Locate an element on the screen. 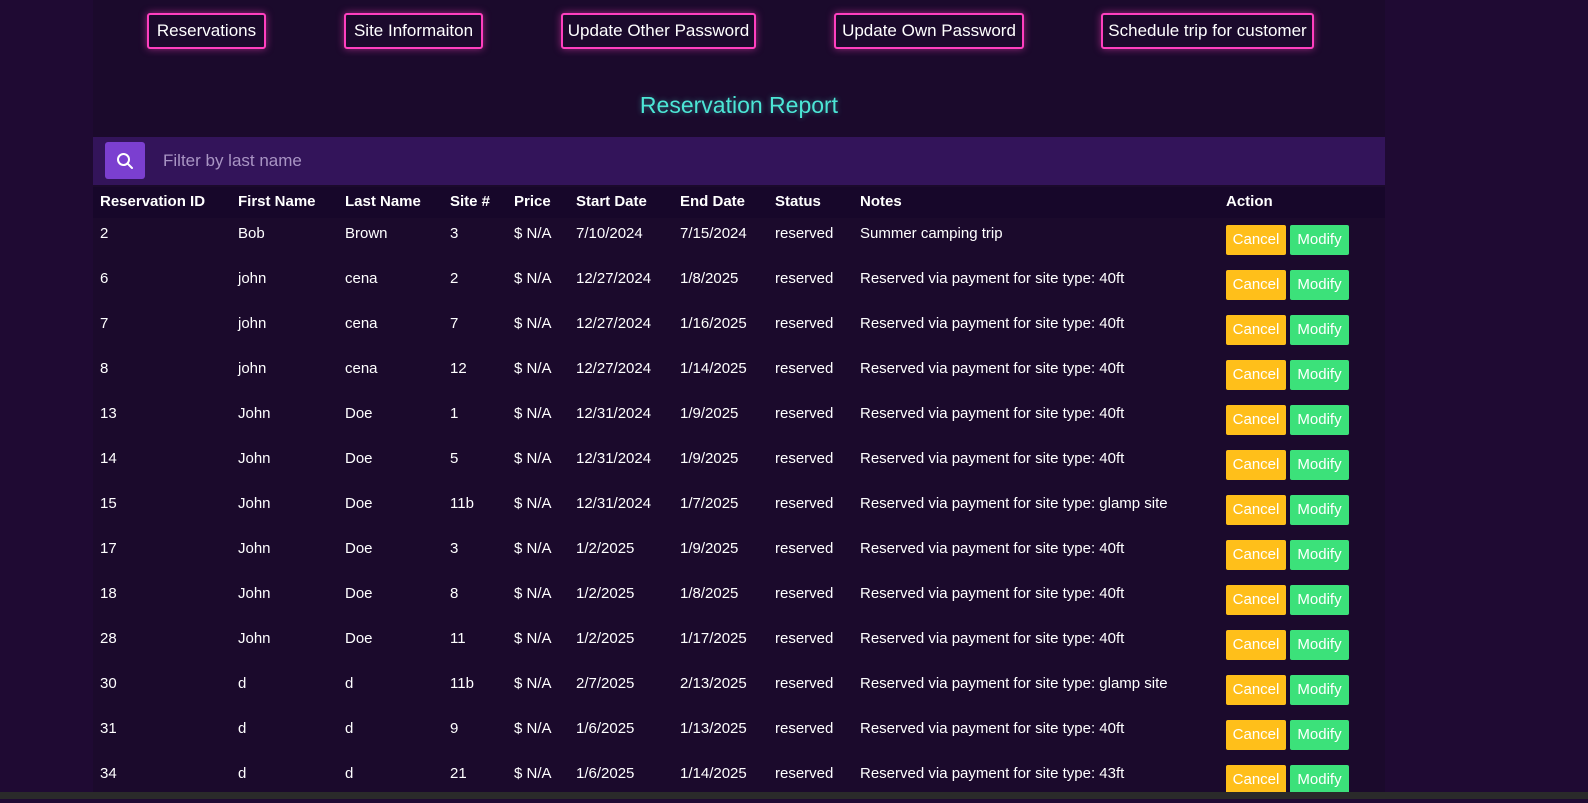  search-button is located at coordinates (125, 160).